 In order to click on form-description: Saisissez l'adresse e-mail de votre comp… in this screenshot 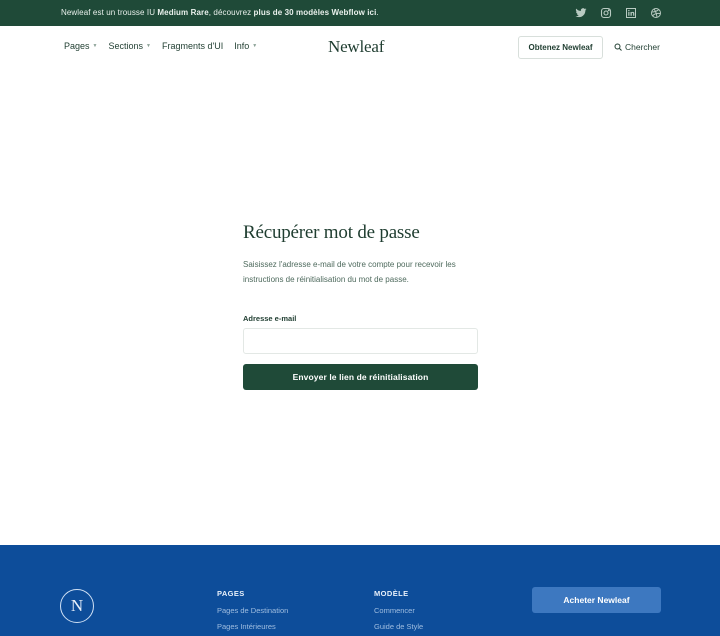, I will do `click(349, 272)`.